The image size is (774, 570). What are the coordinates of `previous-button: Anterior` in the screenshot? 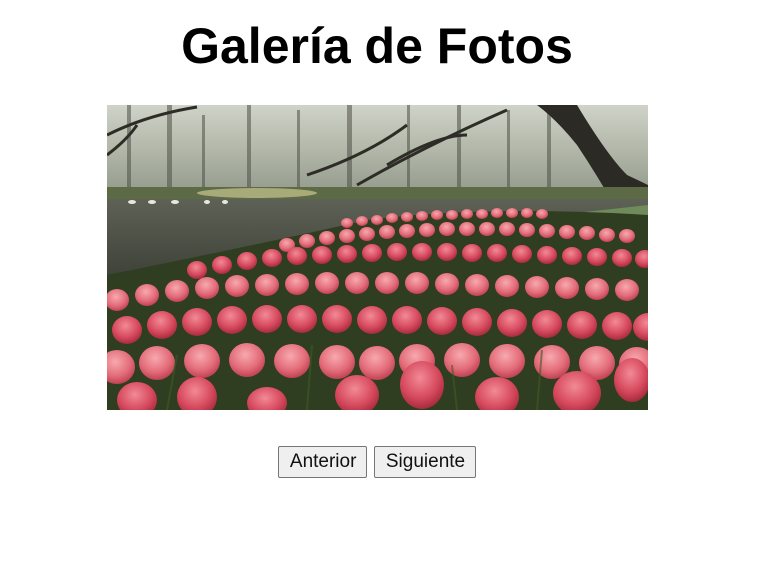 It's located at (322, 462).